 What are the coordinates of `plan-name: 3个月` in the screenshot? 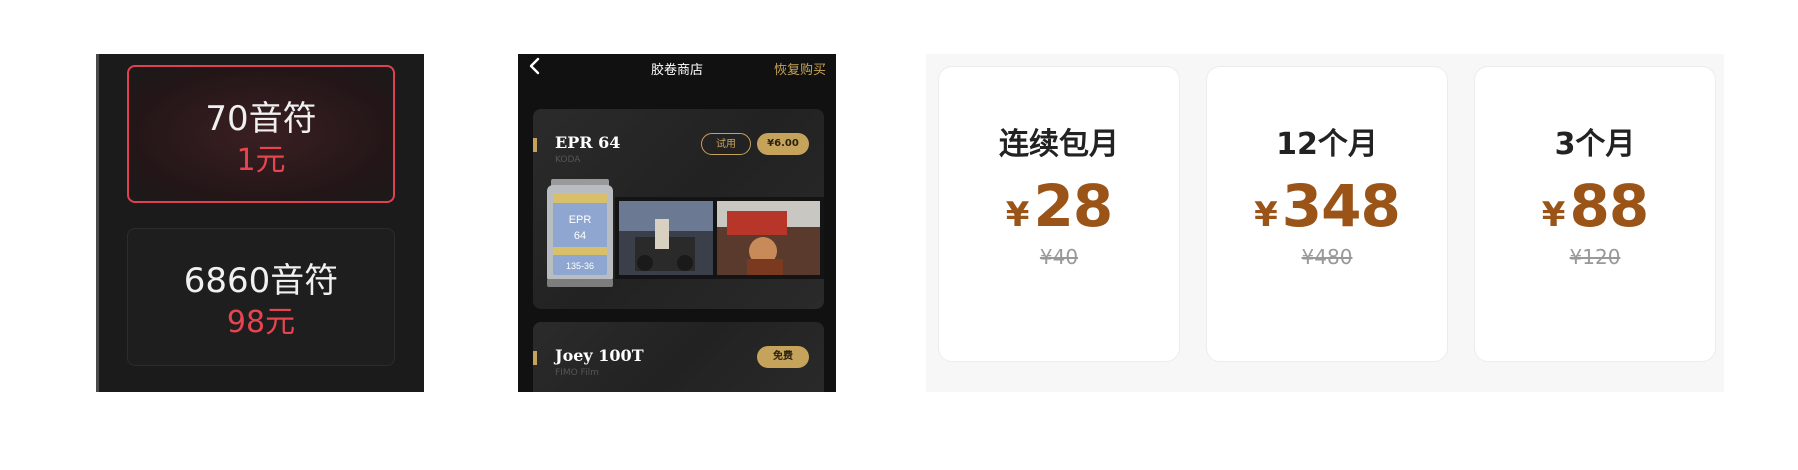 It's located at (1595, 144).